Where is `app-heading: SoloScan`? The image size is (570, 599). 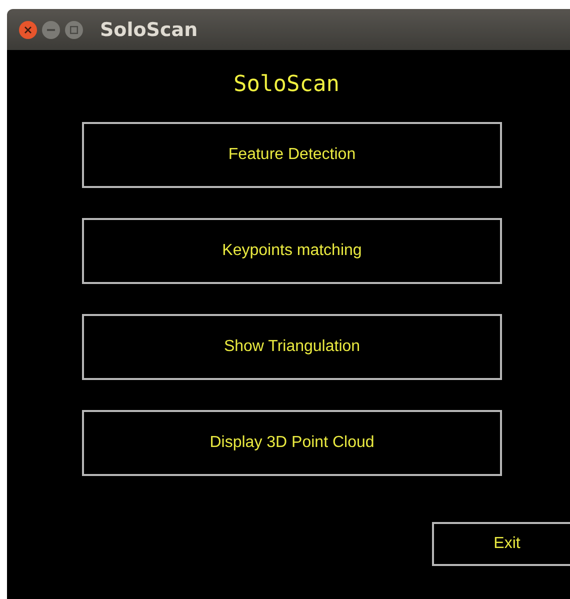 app-heading: SoloScan is located at coordinates (287, 84).